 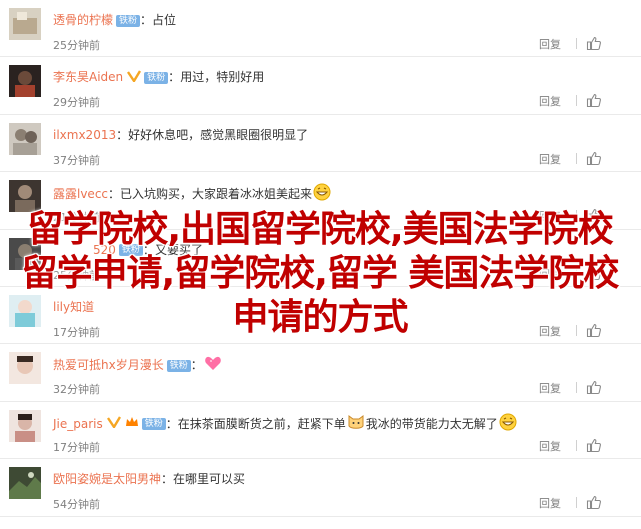 What do you see at coordinates (76, 505) in the screenshot?
I see `comment-time: 54分钟前` at bounding box center [76, 505].